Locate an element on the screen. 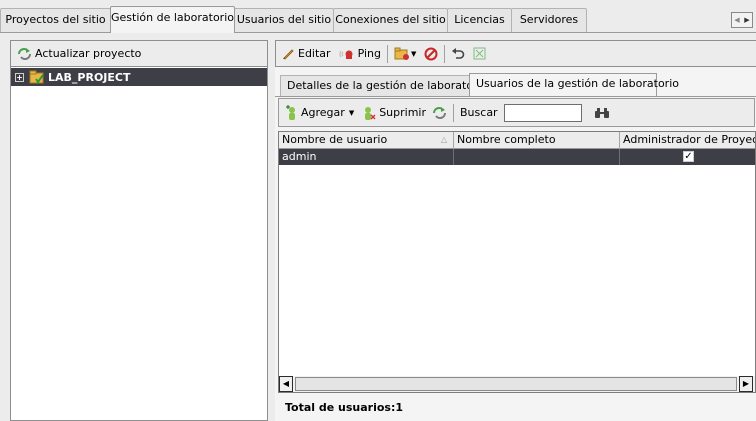 This screenshot has height=421, width=756. delete-user-icon is located at coordinates (370, 113).